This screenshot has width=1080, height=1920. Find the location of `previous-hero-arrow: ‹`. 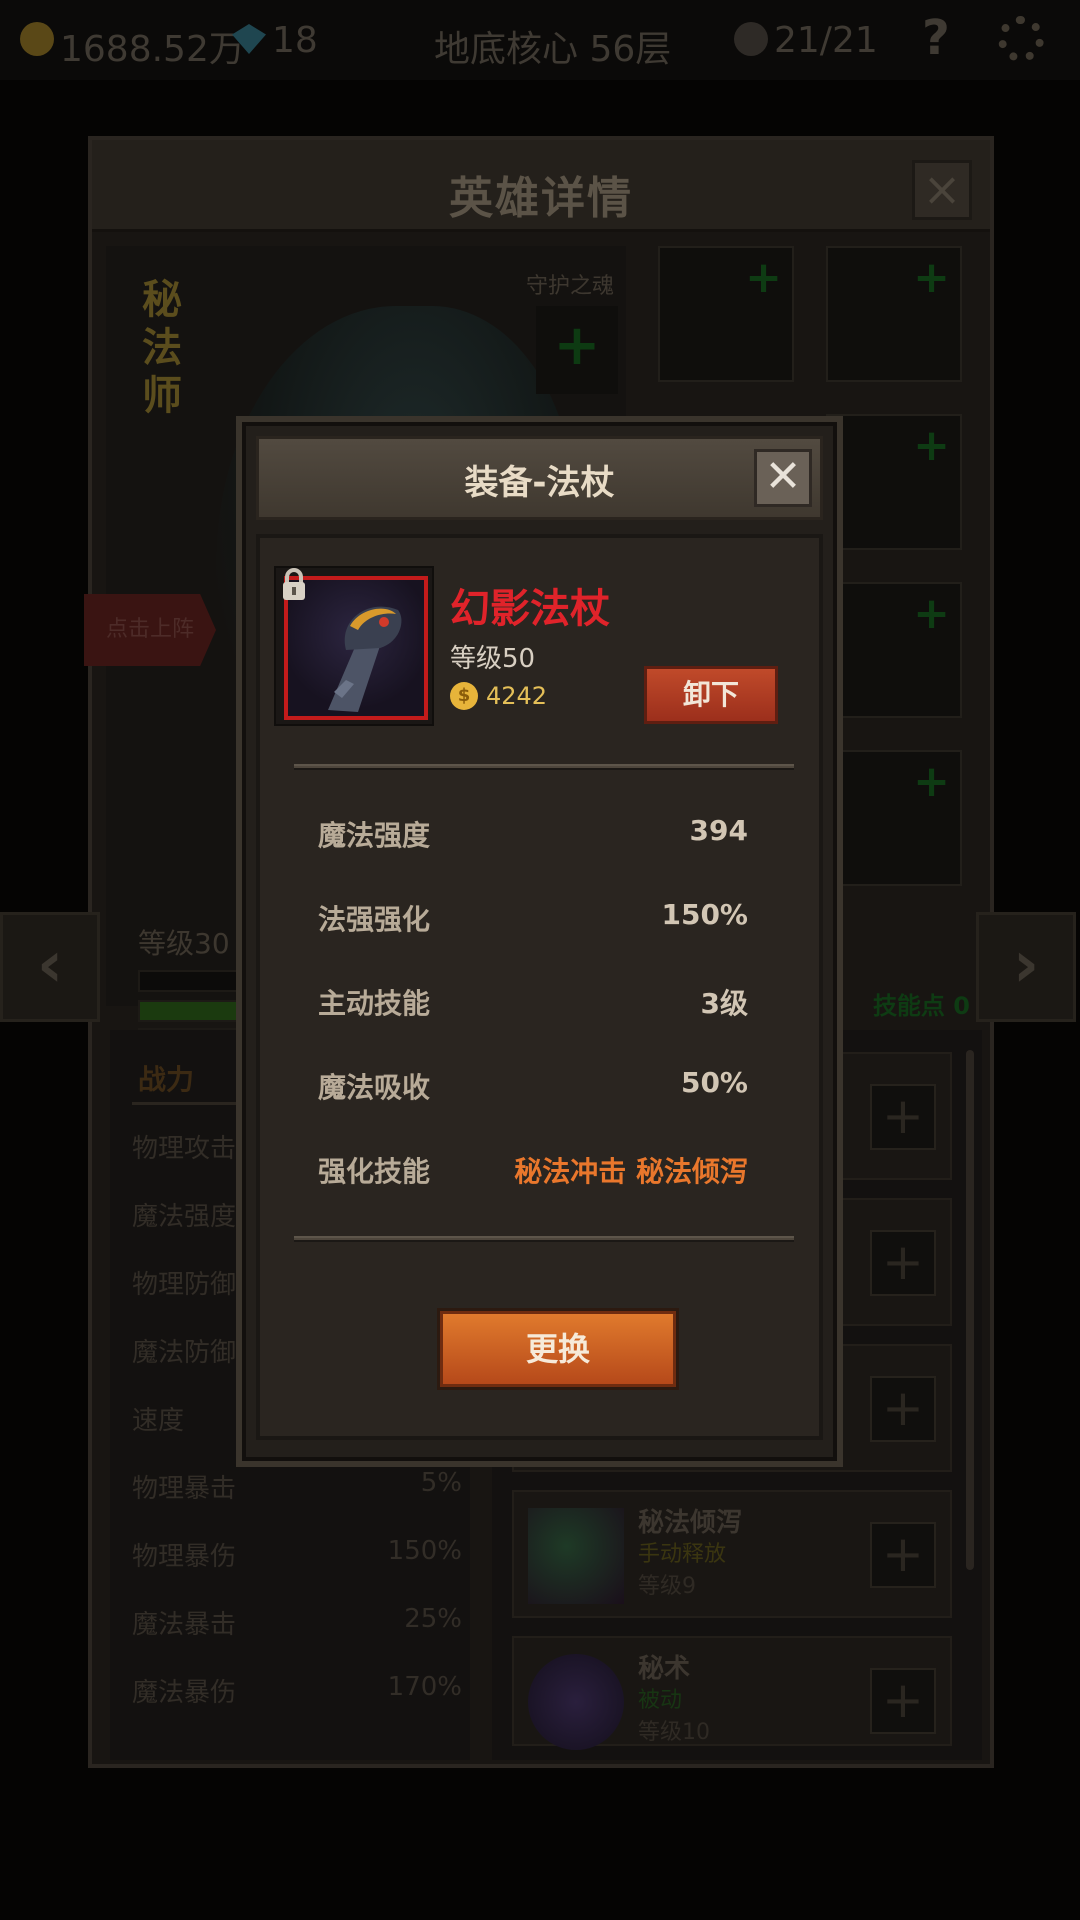

previous-hero-arrow: ‹ is located at coordinates (50, 967).